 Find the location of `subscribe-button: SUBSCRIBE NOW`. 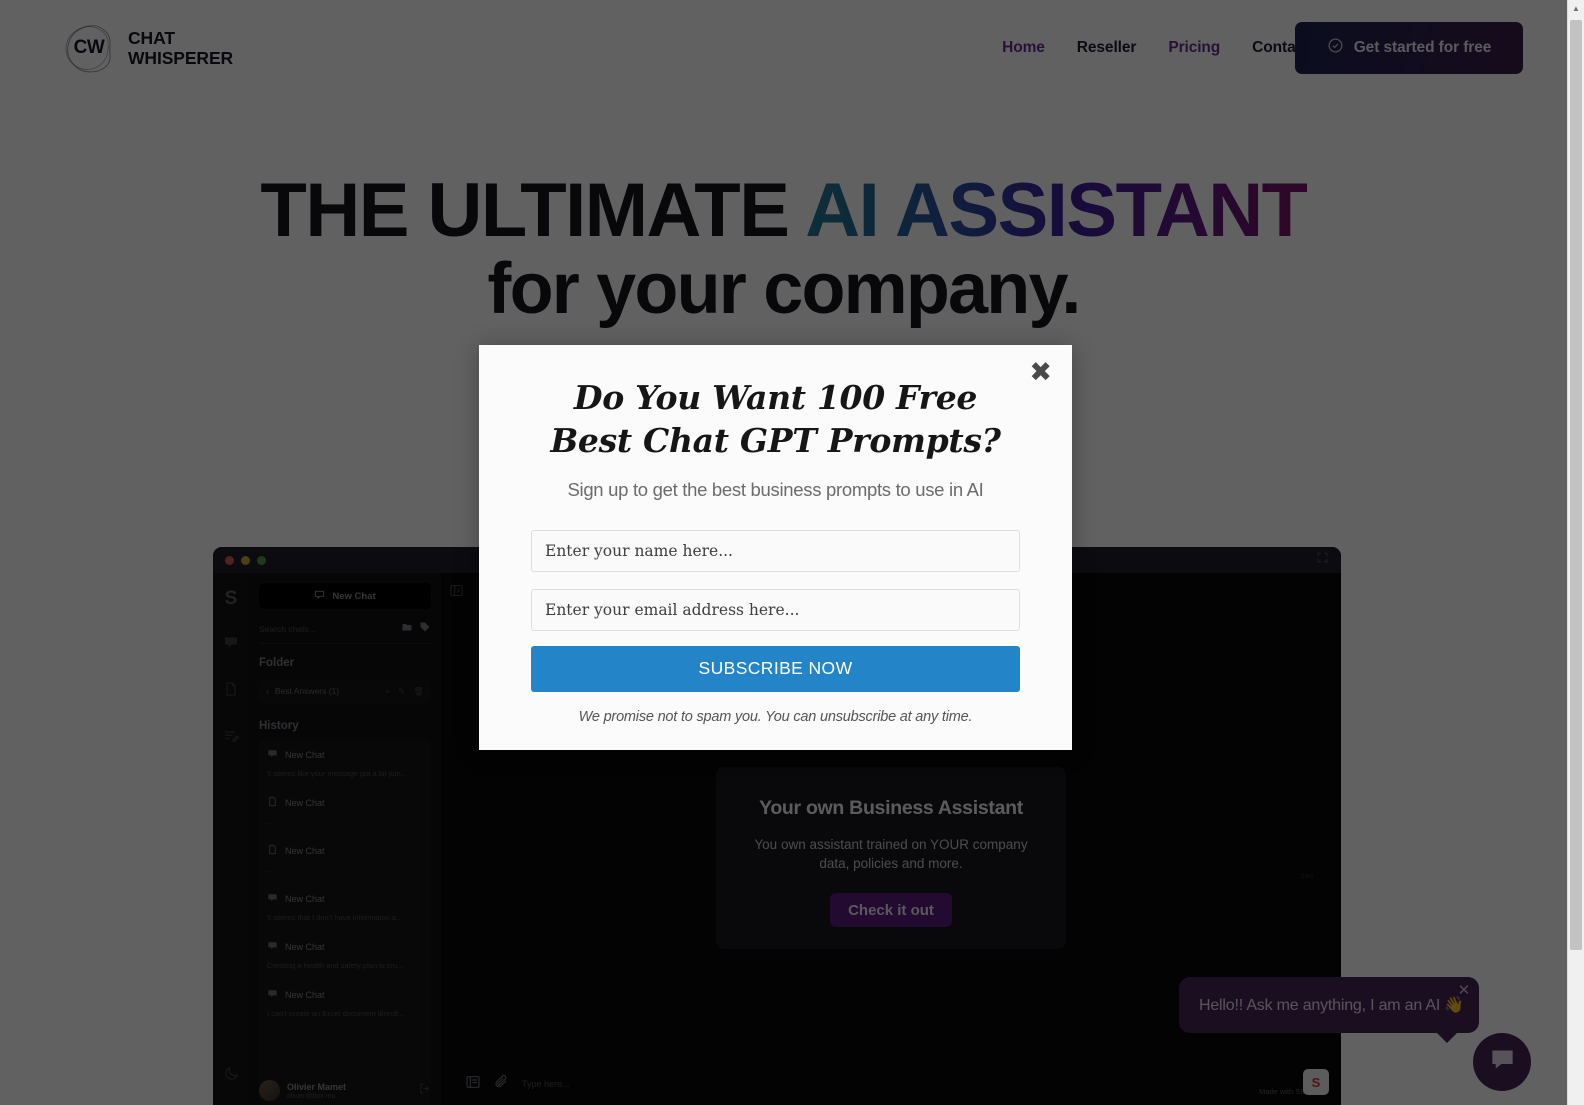

subscribe-button: SUBSCRIBE NOW is located at coordinates (775, 668).